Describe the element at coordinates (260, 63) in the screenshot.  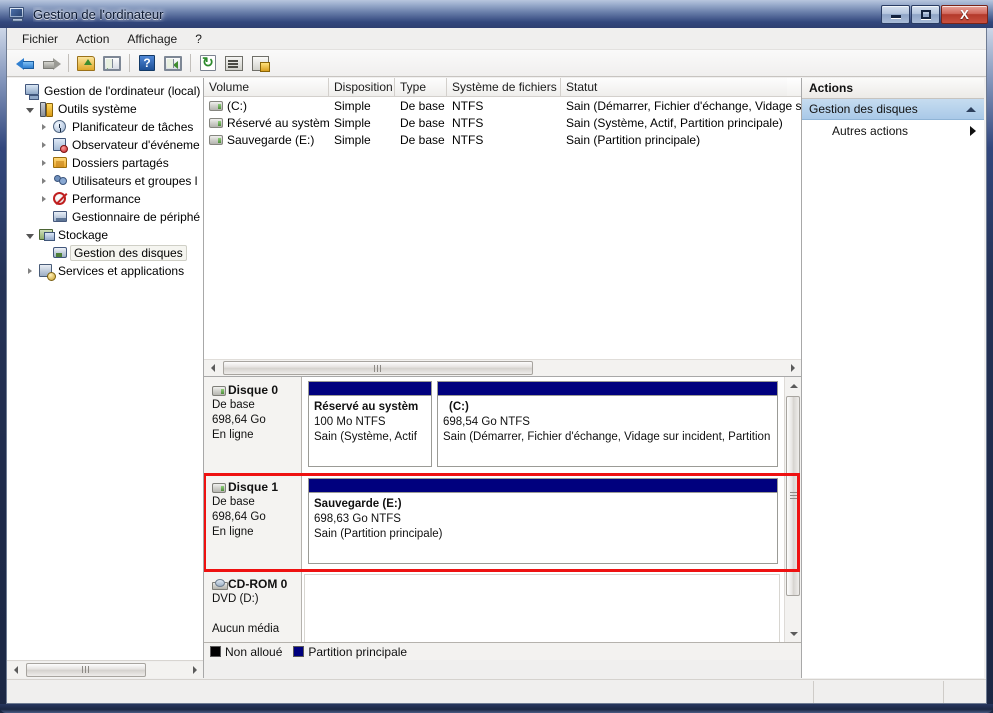
I see `help-search-button` at that location.